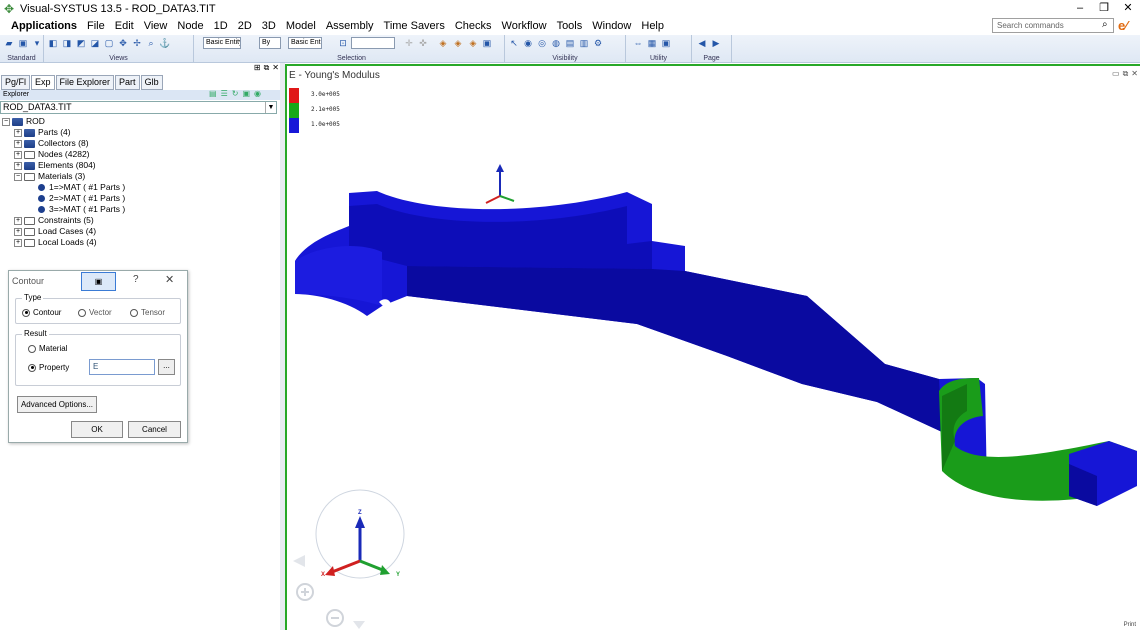 The width and height of the screenshot is (1140, 630). I want to click on dialog-close-button: ✕, so click(169, 279).